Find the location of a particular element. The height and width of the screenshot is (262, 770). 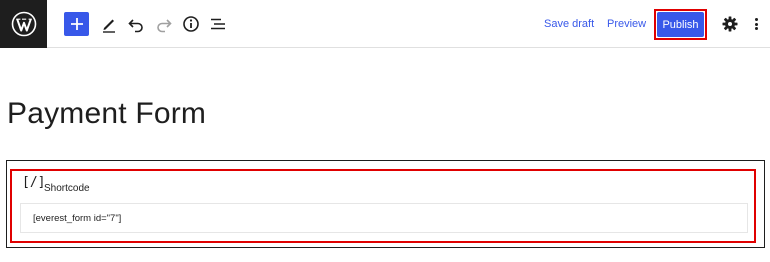

add-block-button is located at coordinates (76, 24).